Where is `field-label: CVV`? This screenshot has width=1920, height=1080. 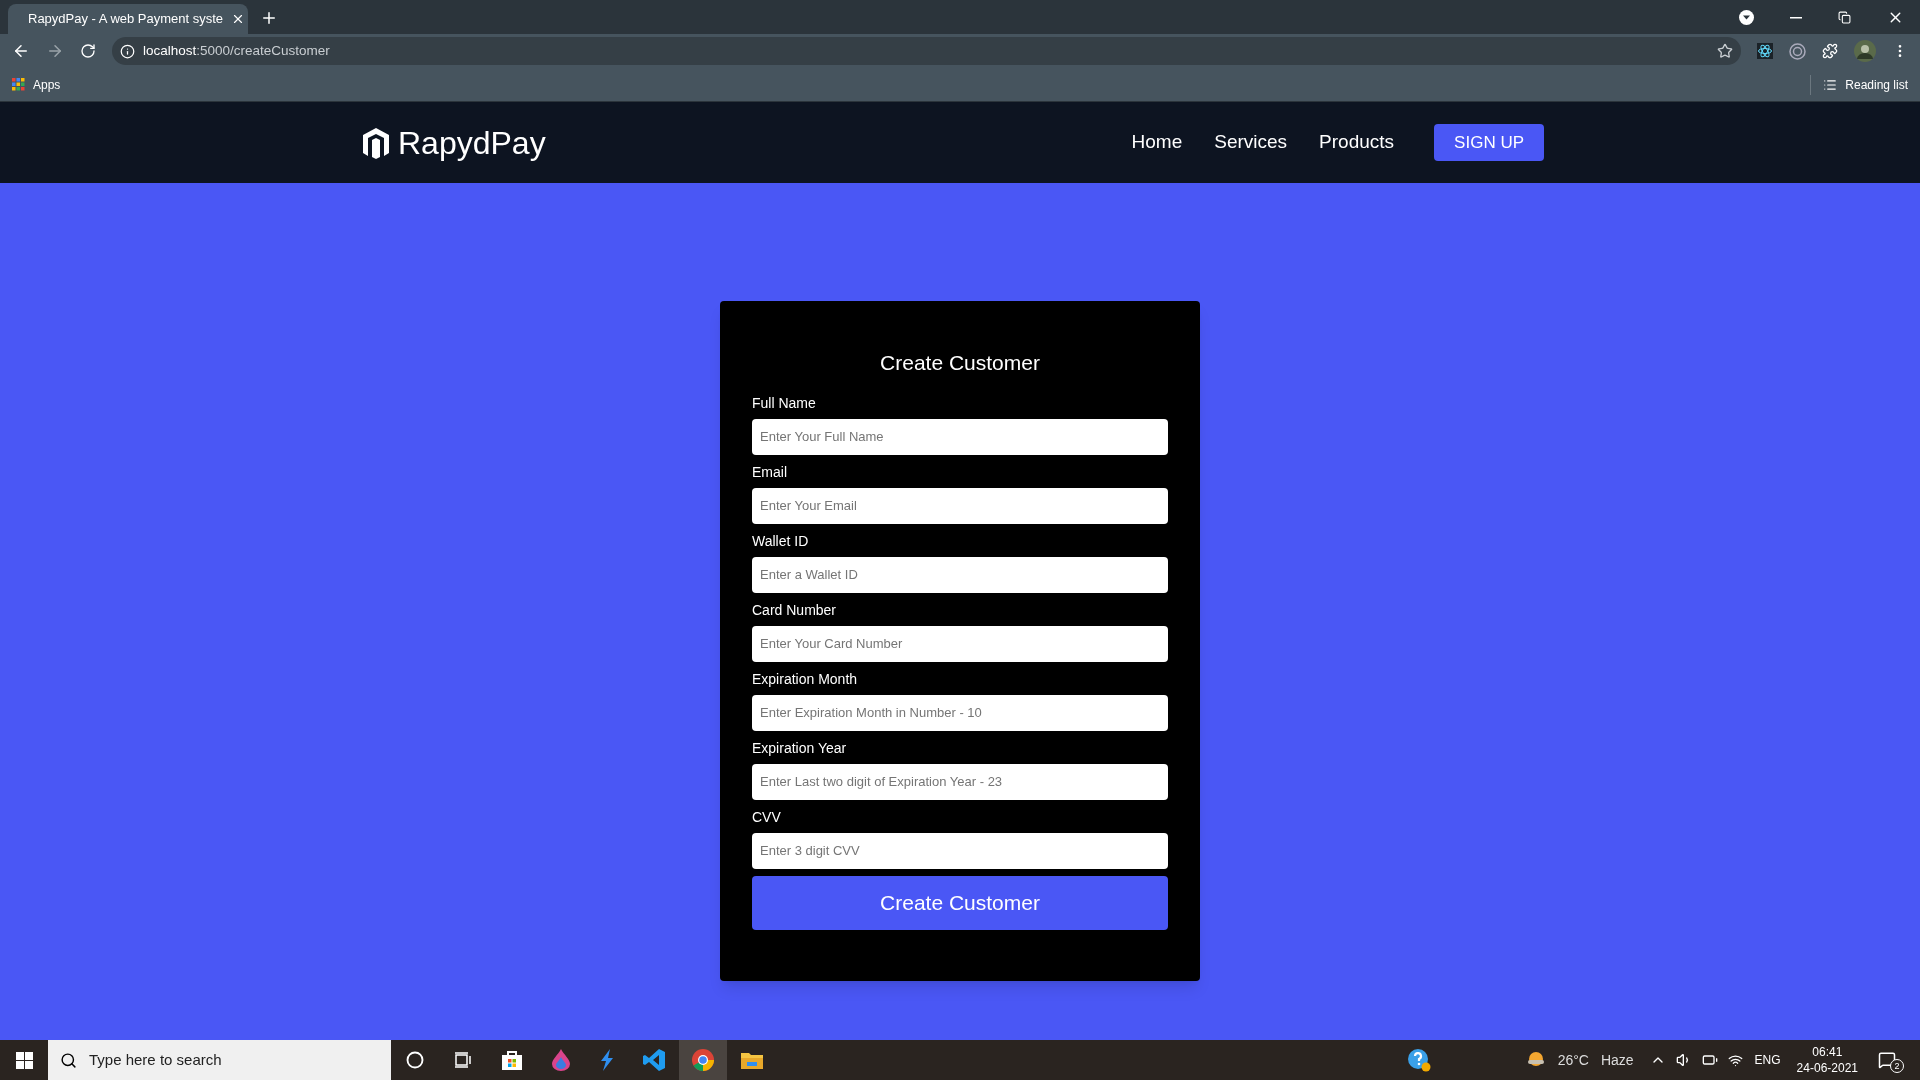
field-label: CVV is located at coordinates (766, 817).